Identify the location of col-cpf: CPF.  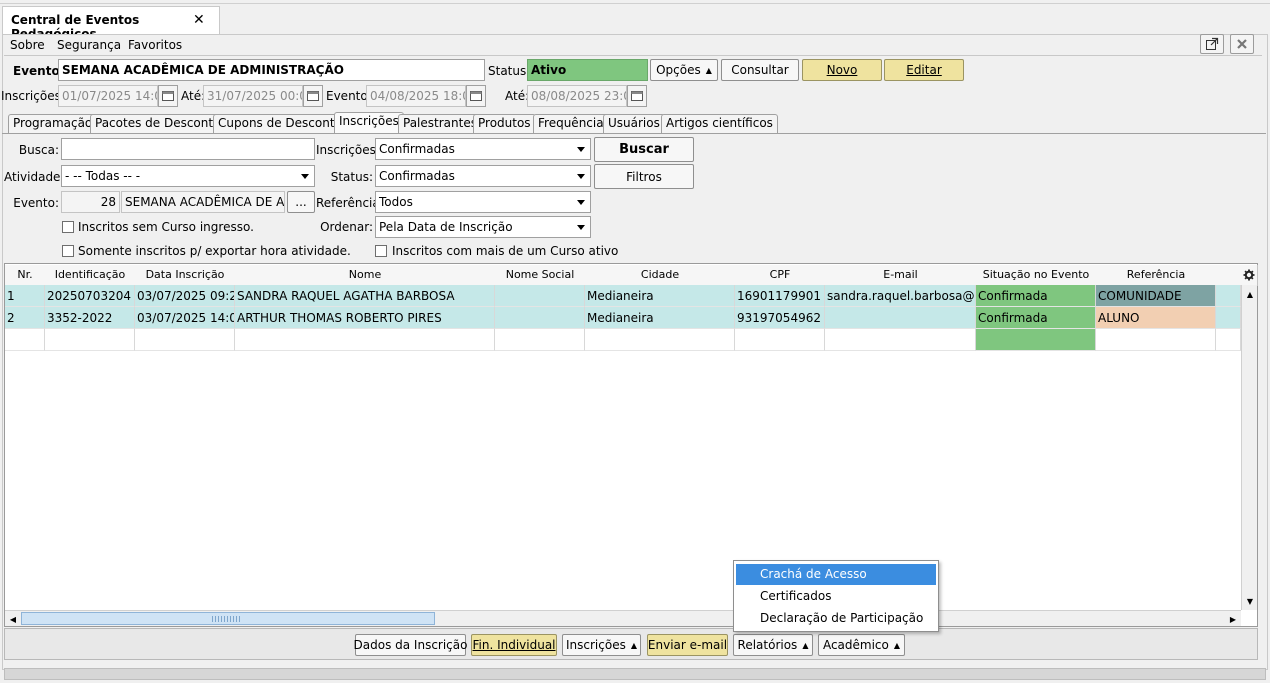
(780, 275).